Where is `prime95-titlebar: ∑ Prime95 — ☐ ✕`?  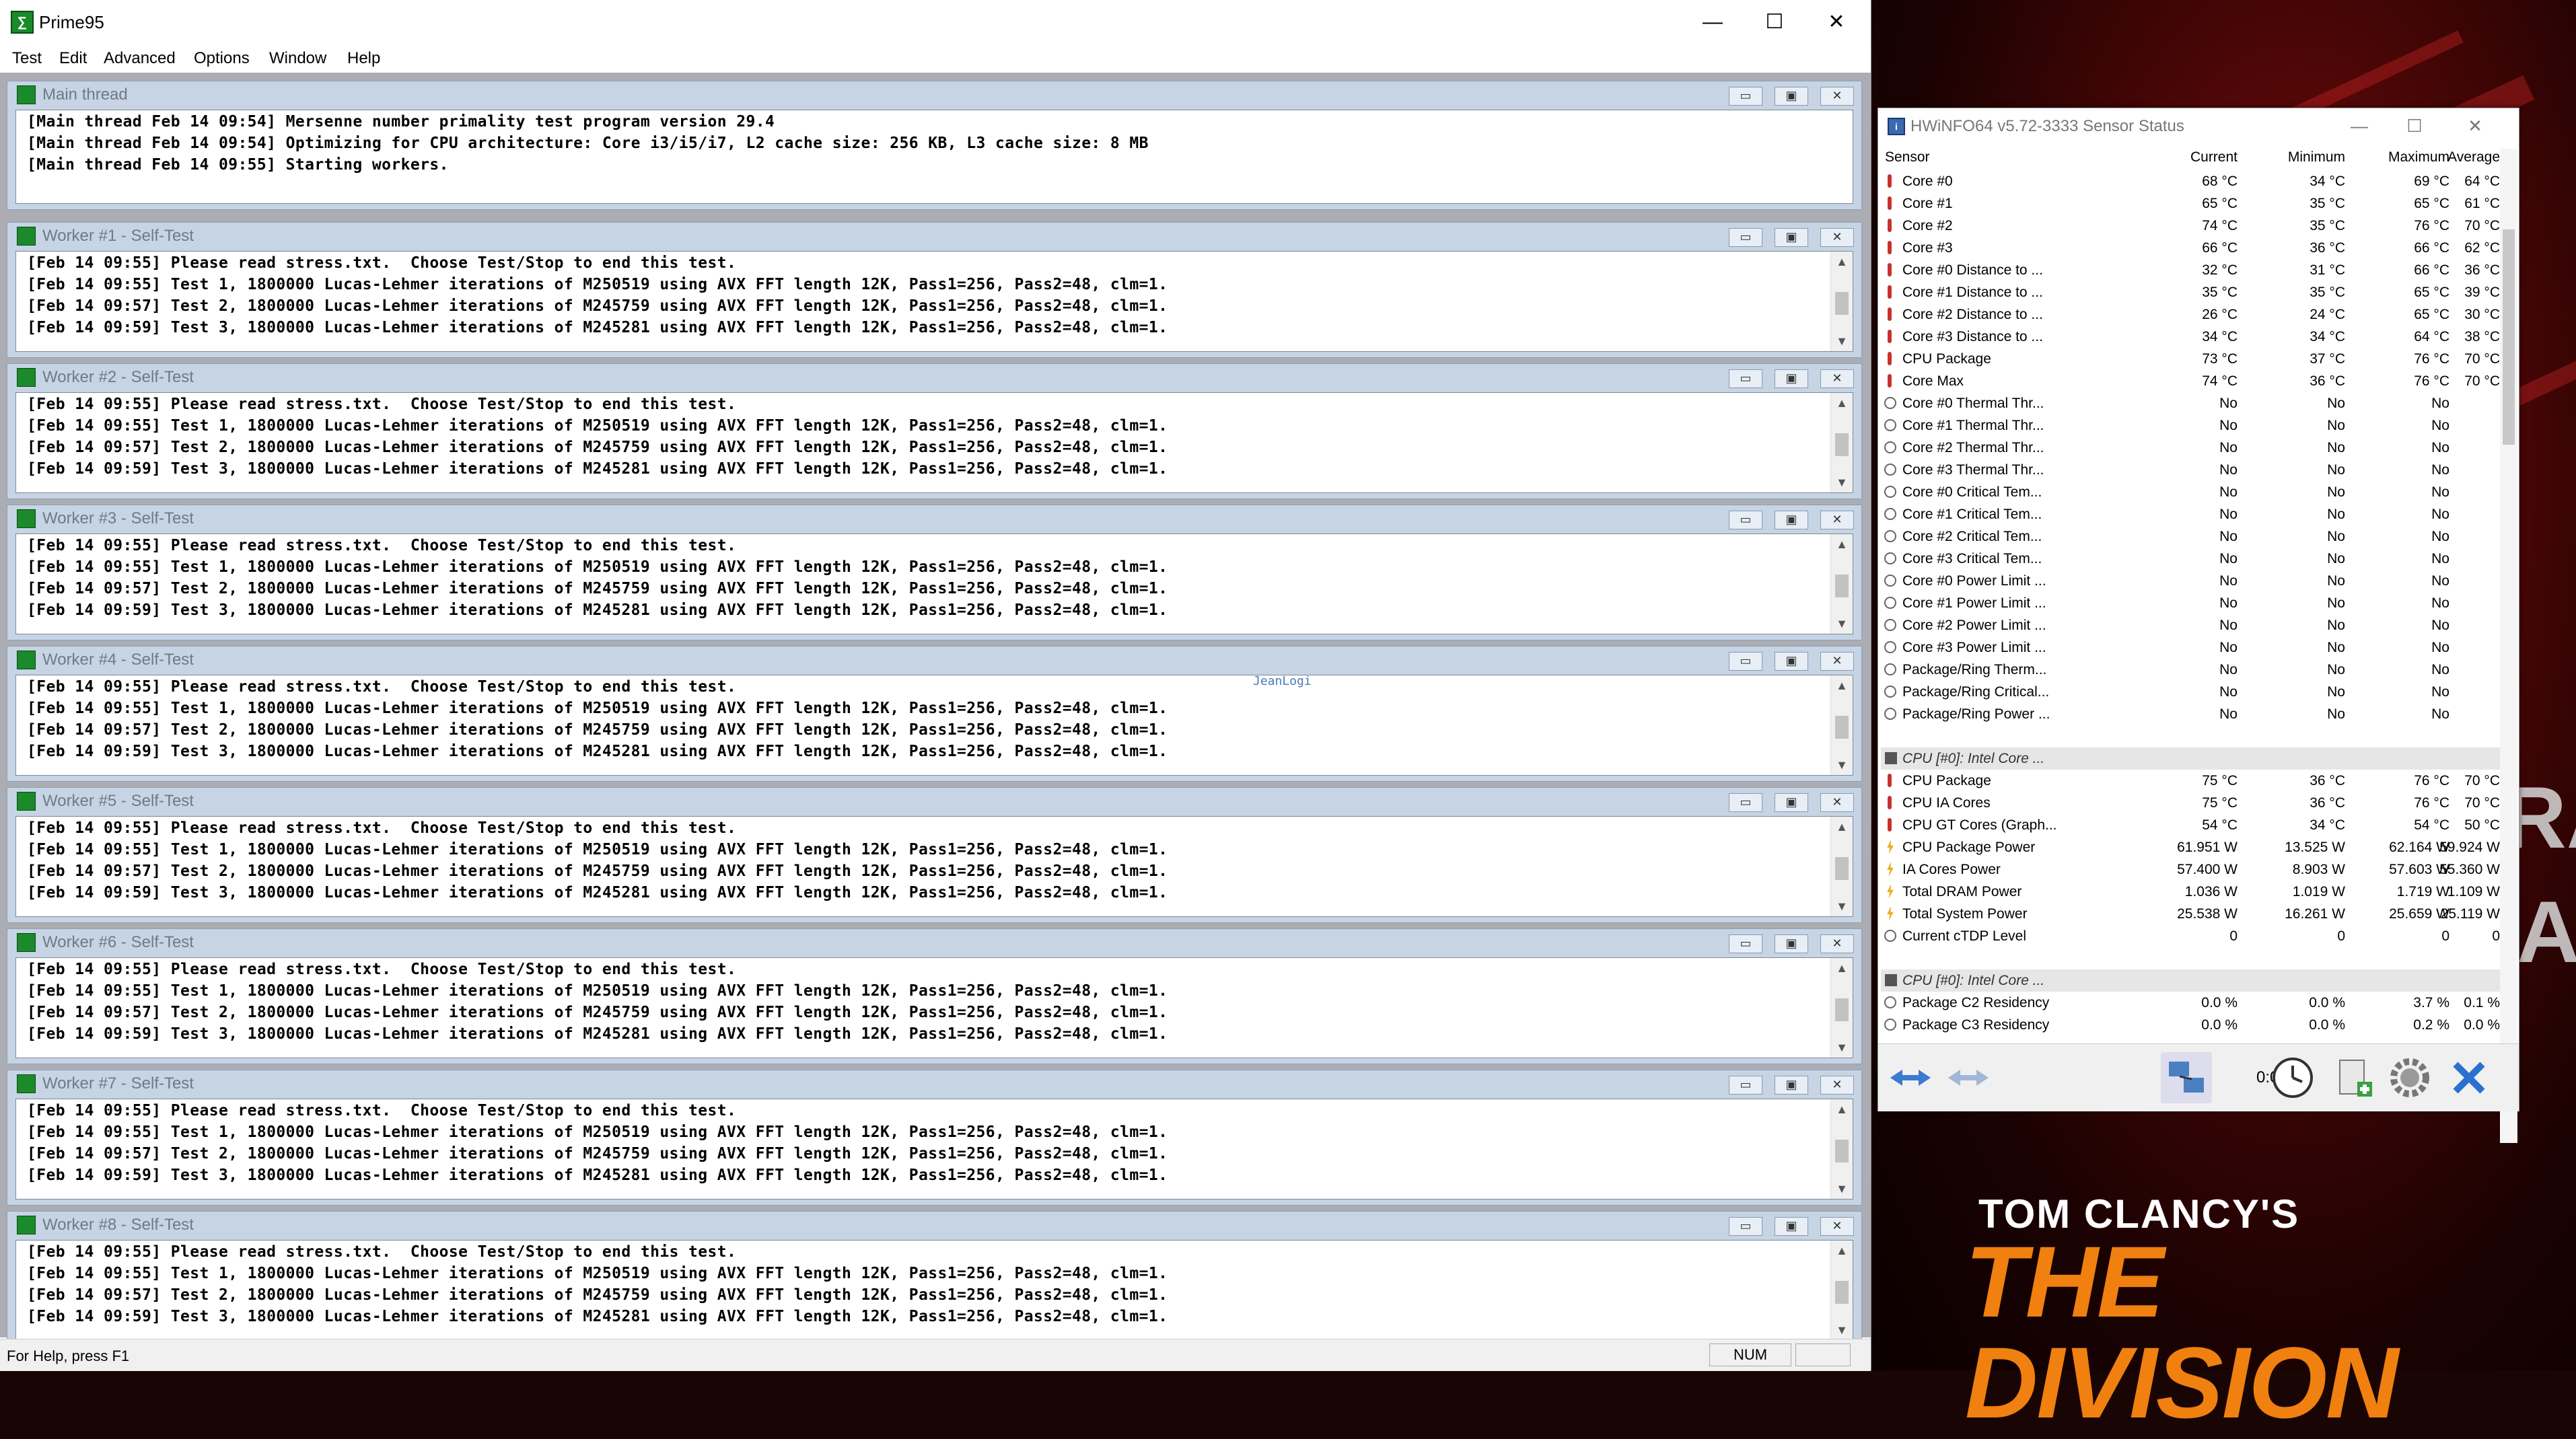
prime95-titlebar: ∑ Prime95 — ☐ ✕ is located at coordinates (935, 22).